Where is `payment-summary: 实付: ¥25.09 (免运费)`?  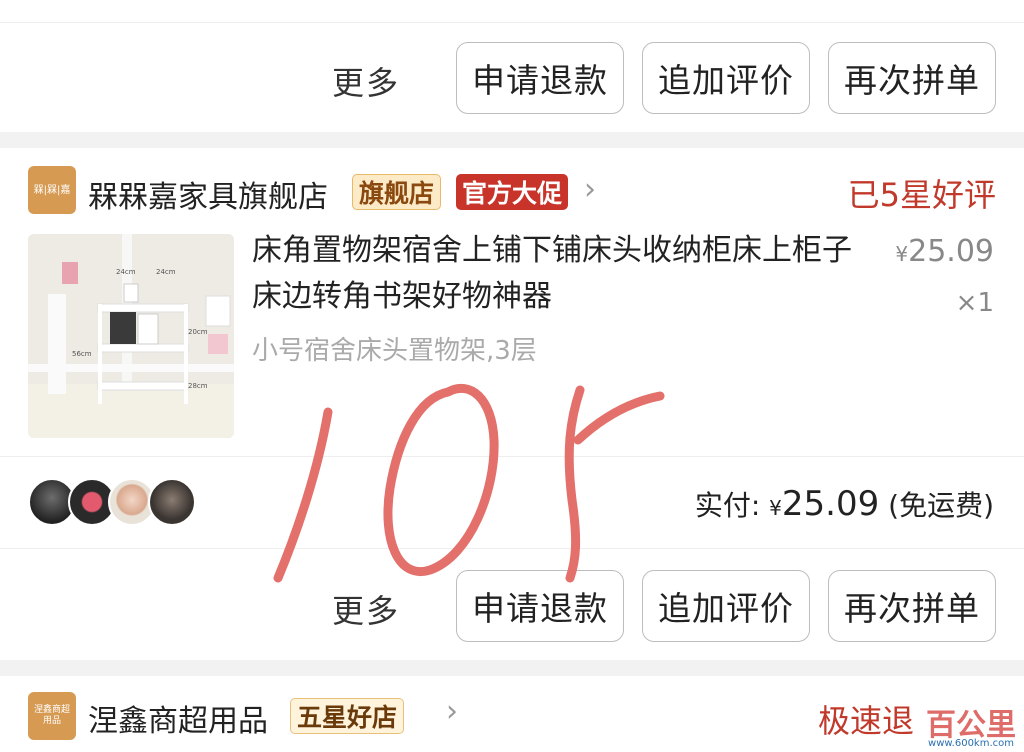
payment-summary: 实付: ¥25.09 (免运费) is located at coordinates (844, 504).